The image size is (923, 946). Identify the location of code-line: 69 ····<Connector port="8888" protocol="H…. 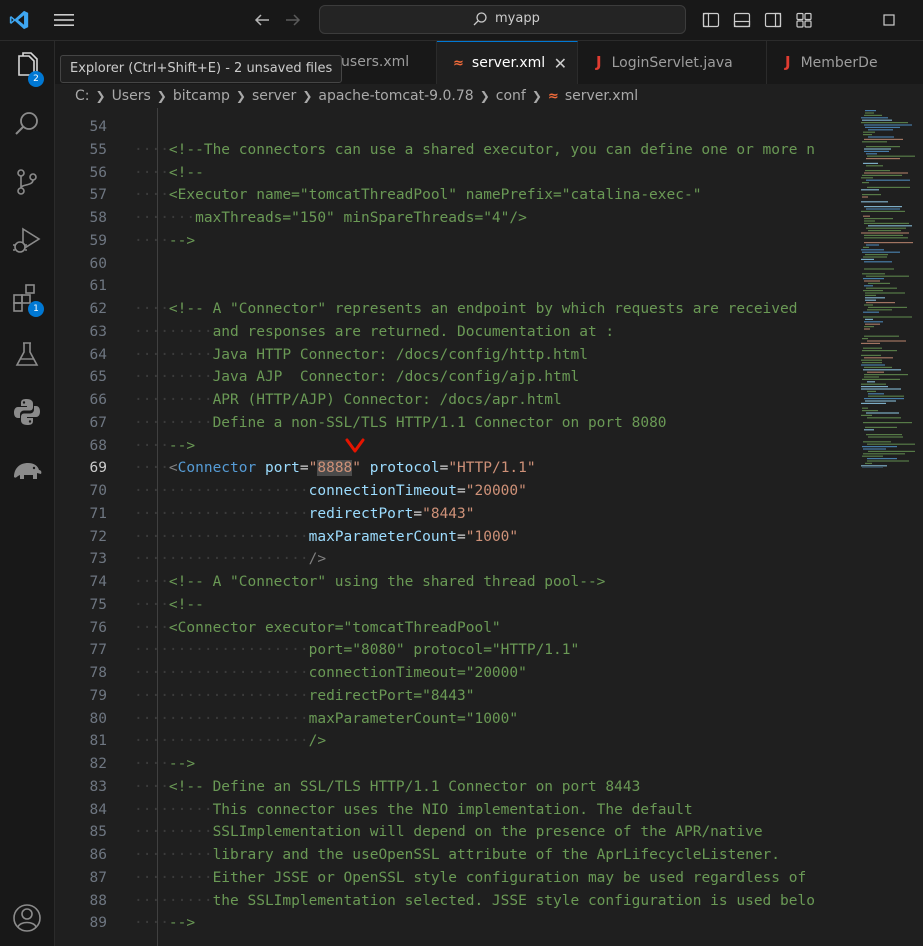
(455, 468).